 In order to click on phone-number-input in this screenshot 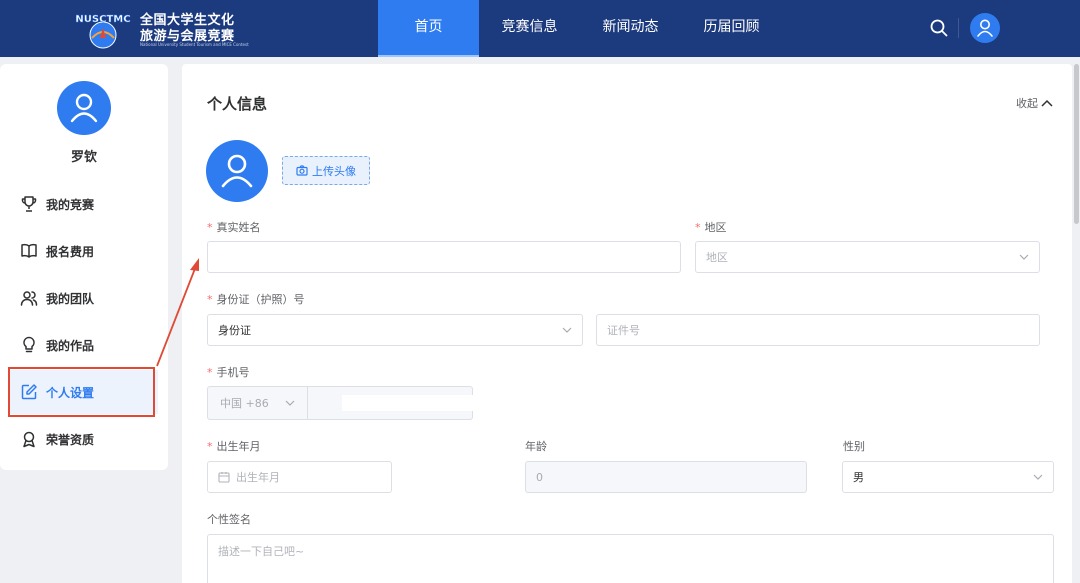, I will do `click(410, 403)`.